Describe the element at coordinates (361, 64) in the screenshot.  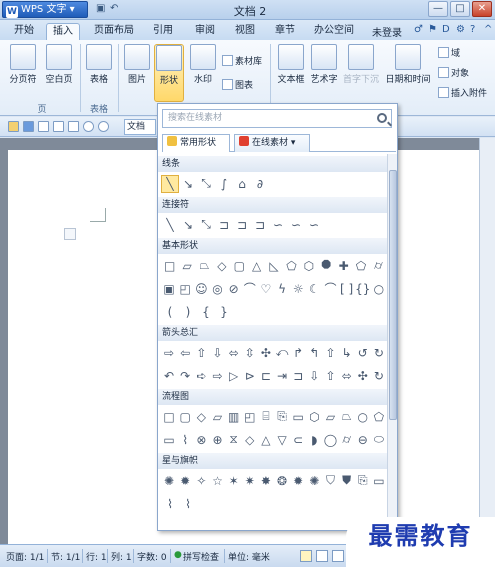
I see `drop-cap-button: 首字下沉` at that location.